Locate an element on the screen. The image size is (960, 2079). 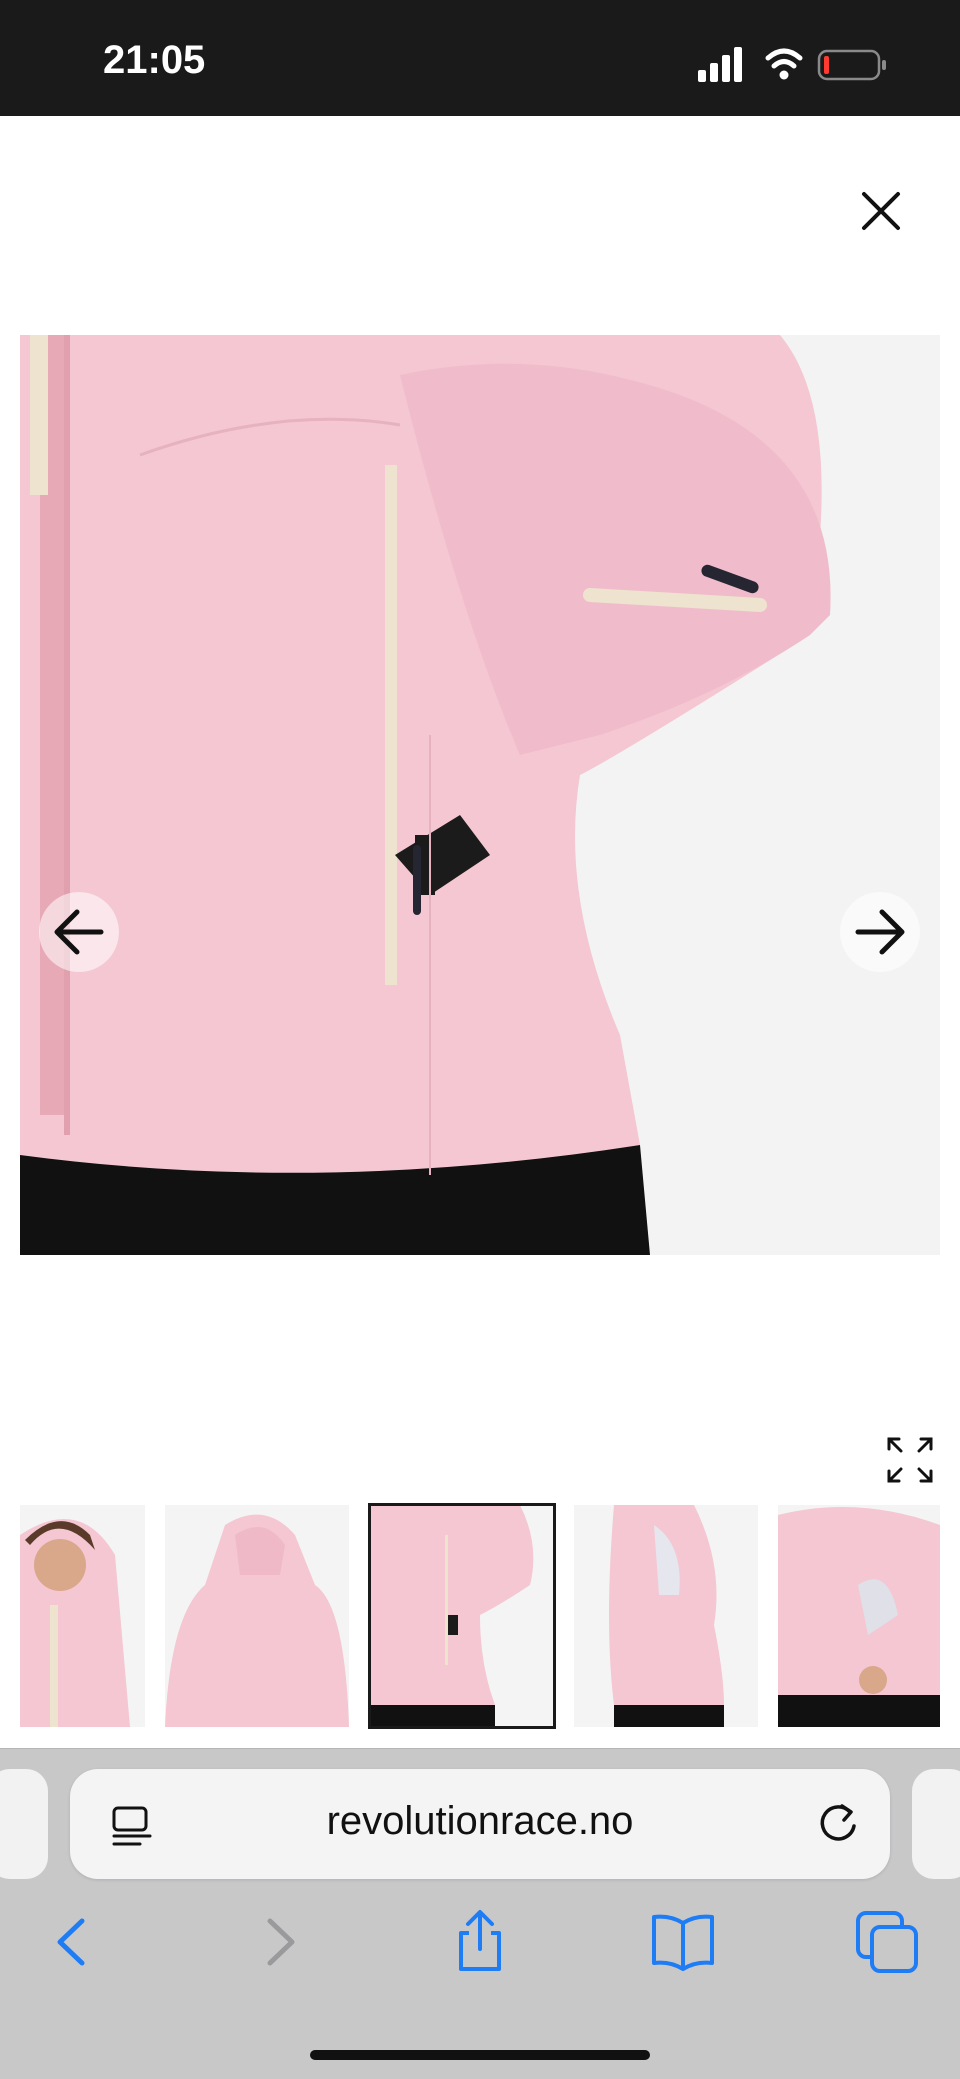
status-time: 21:05 is located at coordinates (154, 60).